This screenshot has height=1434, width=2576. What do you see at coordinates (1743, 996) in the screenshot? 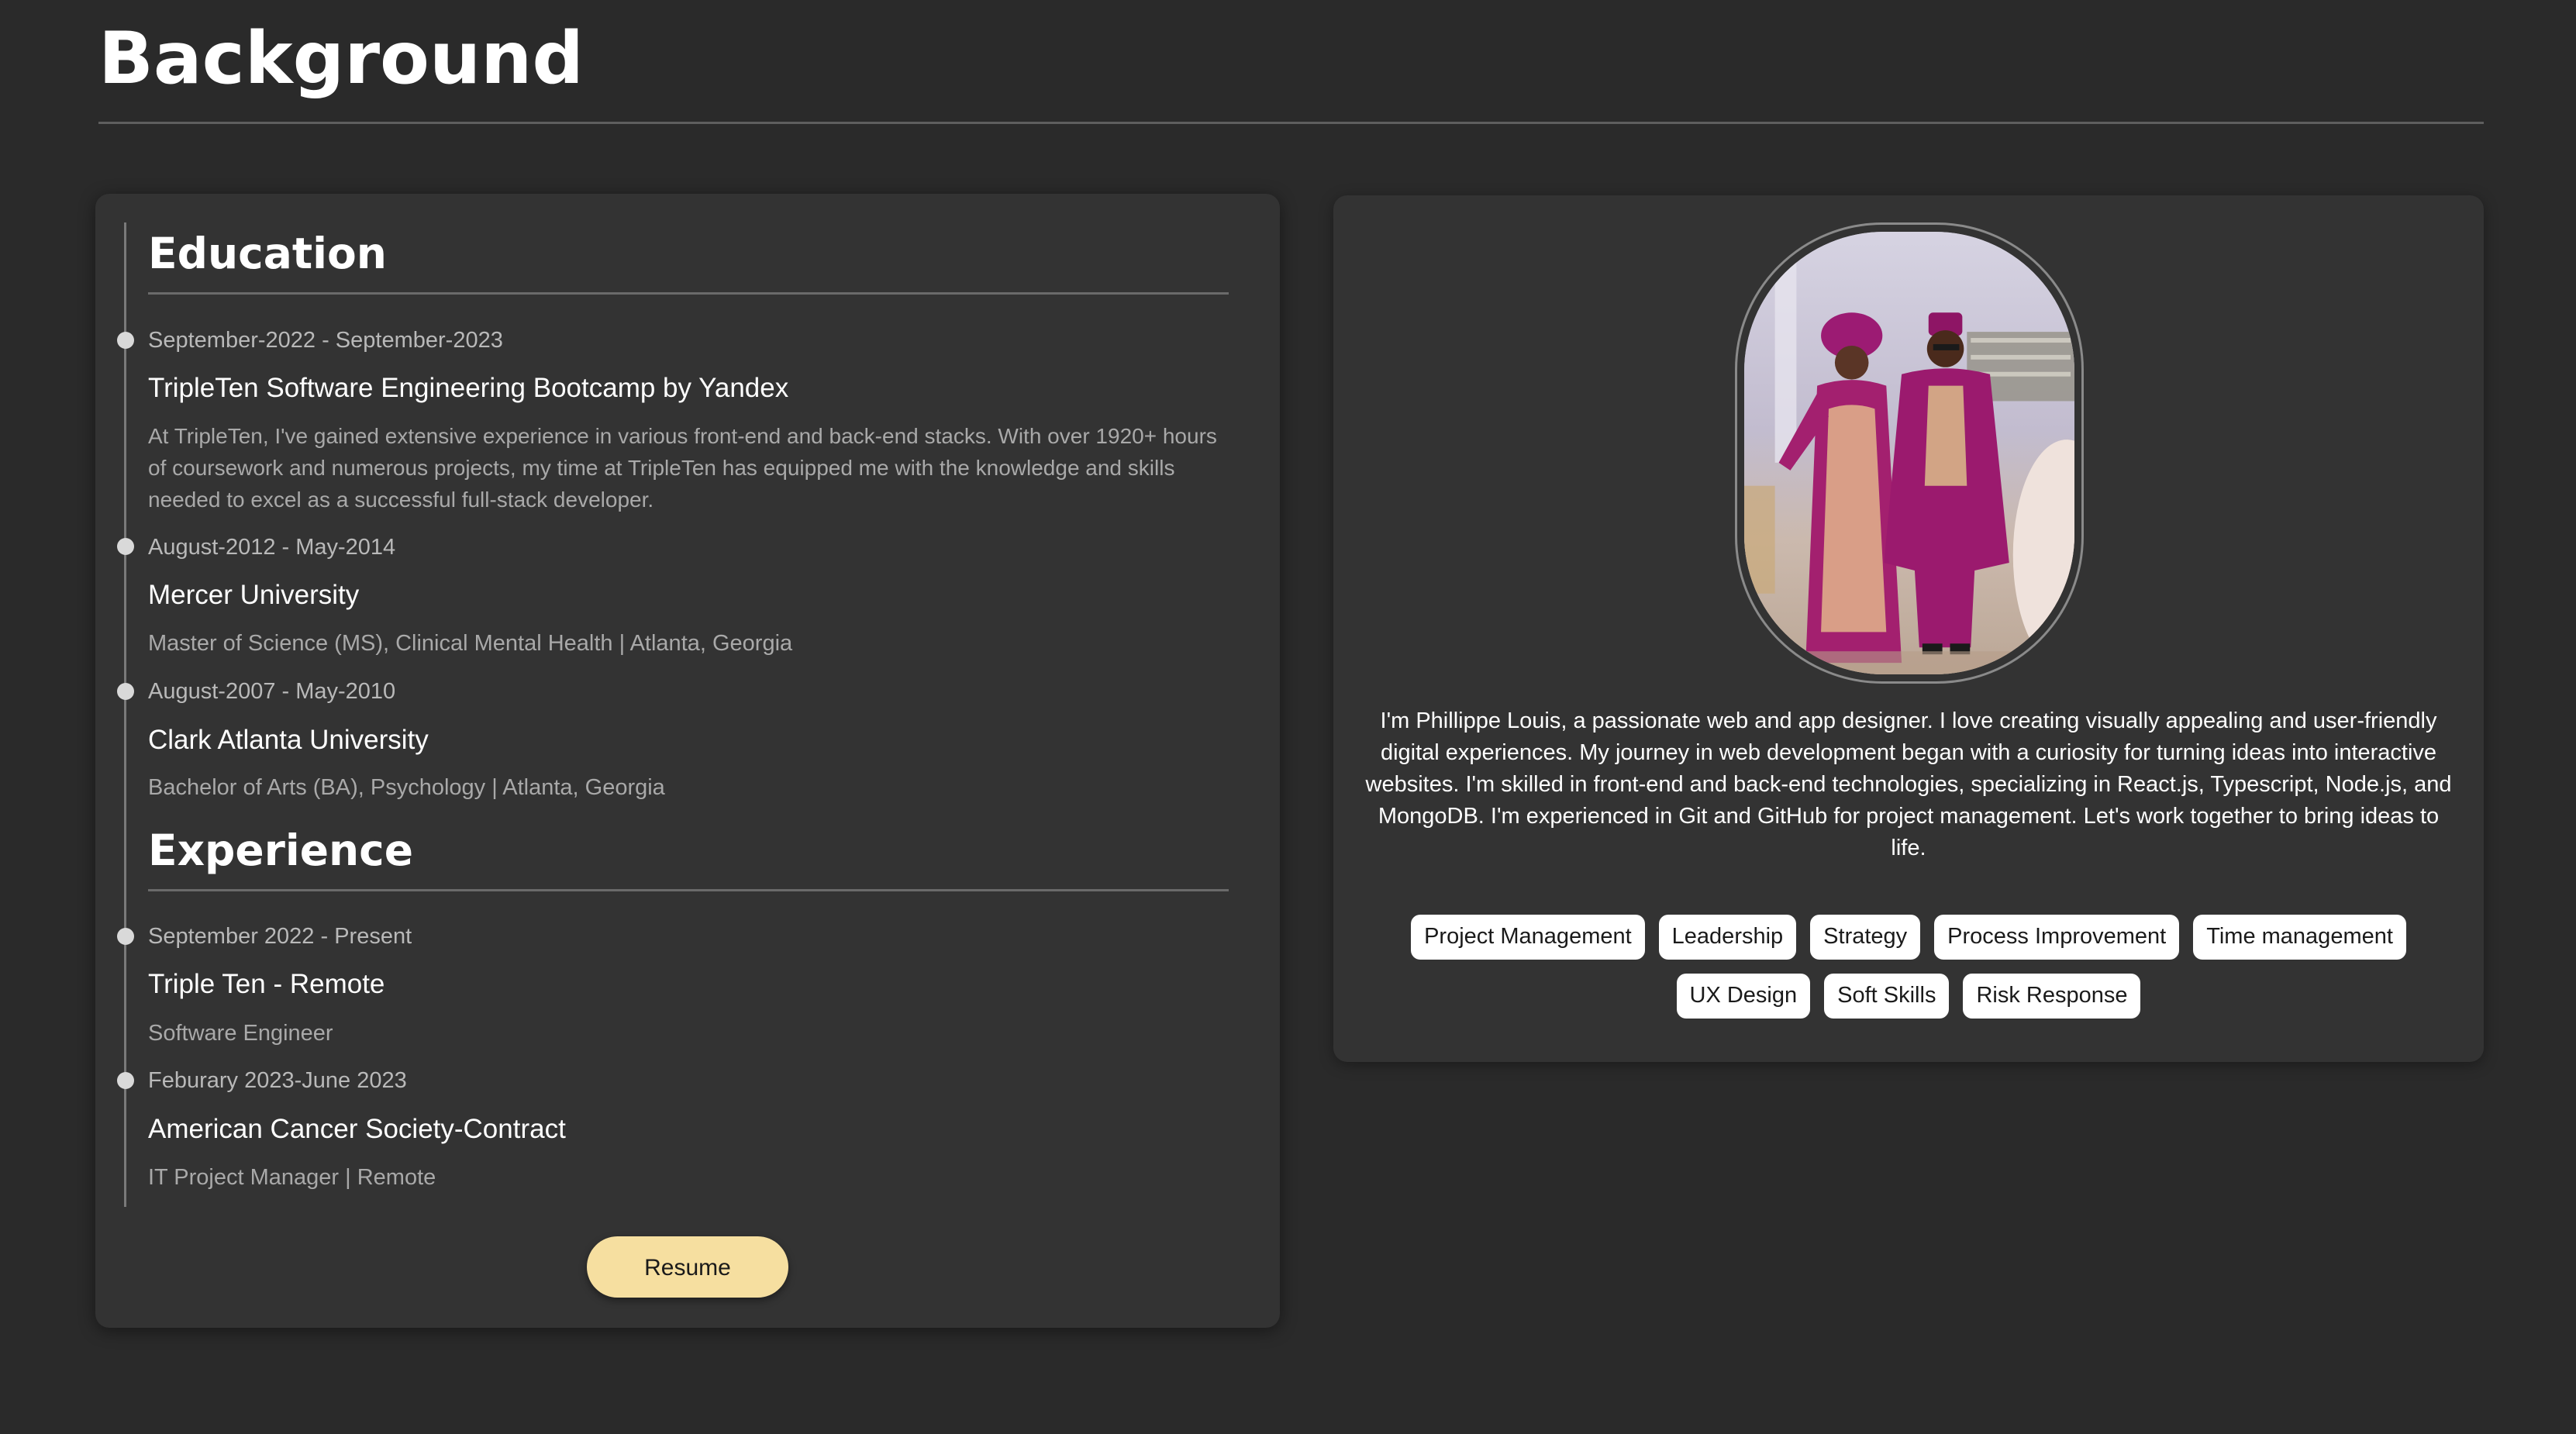
I see `skill-tag: UX Design` at bounding box center [1743, 996].